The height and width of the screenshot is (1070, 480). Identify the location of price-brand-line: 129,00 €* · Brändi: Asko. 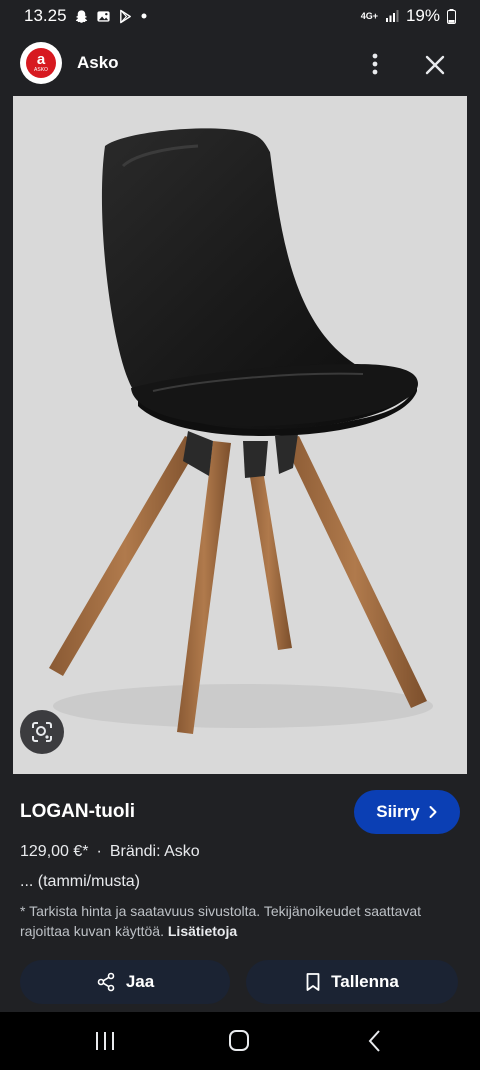
(110, 852).